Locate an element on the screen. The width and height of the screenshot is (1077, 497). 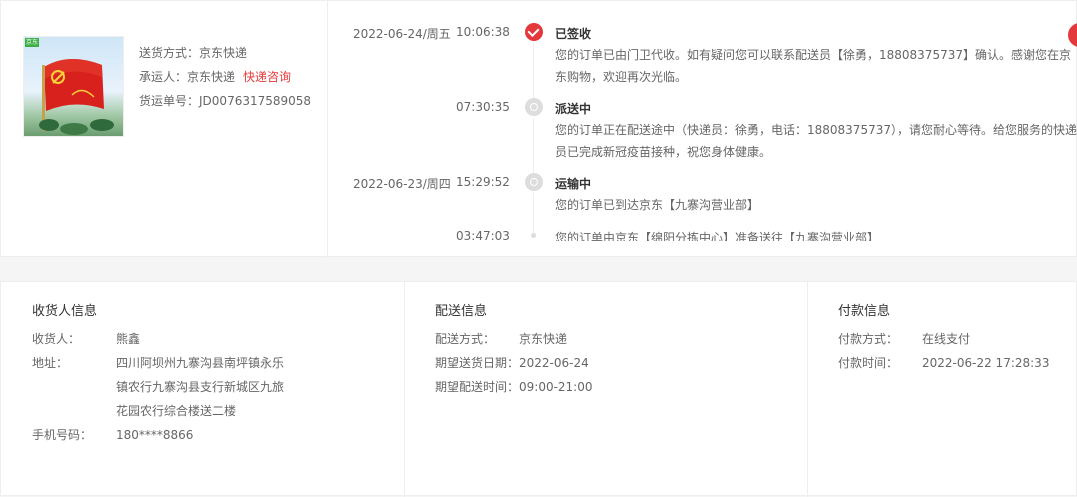
timeline-time: 07:30:35 is located at coordinates (483, 107).